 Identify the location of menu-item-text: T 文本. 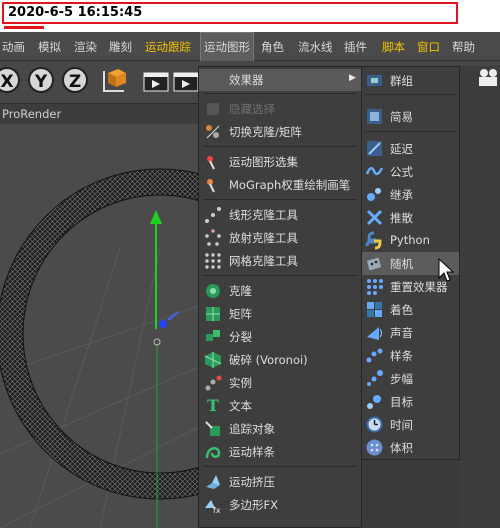
(280, 406).